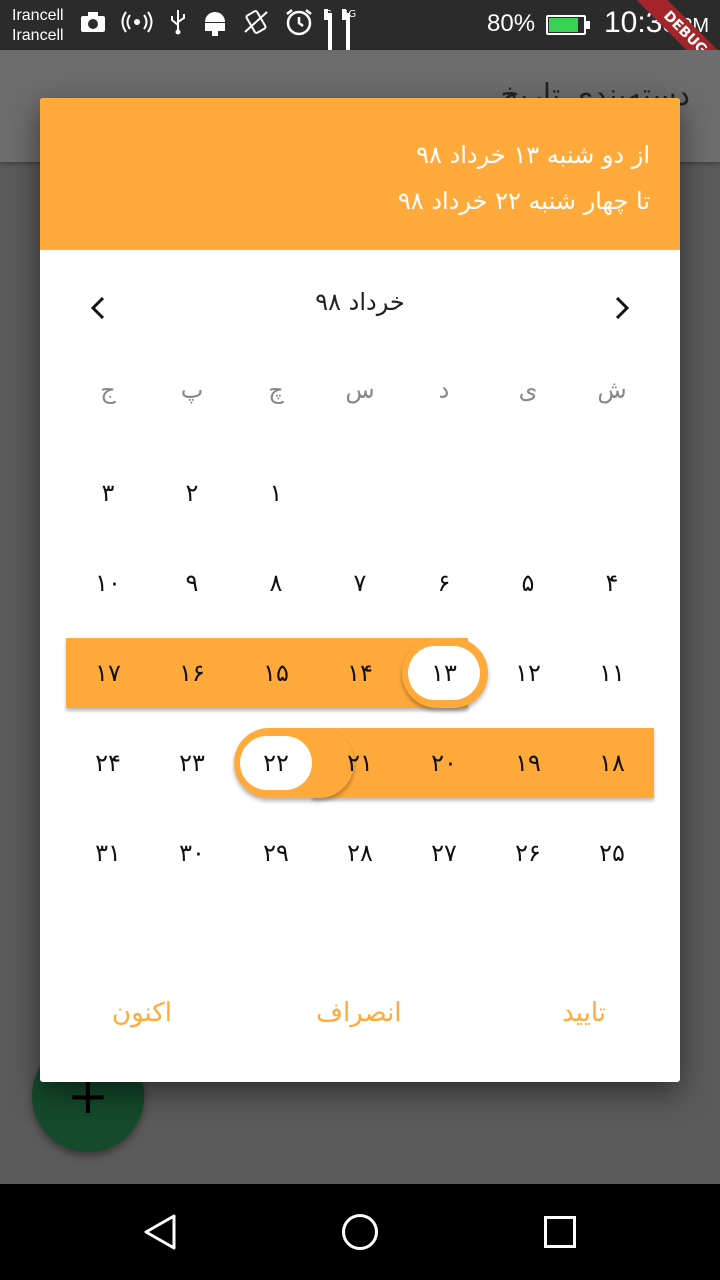 The width and height of the screenshot is (720, 1280). I want to click on carrier-line-1: Irancell, so click(38, 15).